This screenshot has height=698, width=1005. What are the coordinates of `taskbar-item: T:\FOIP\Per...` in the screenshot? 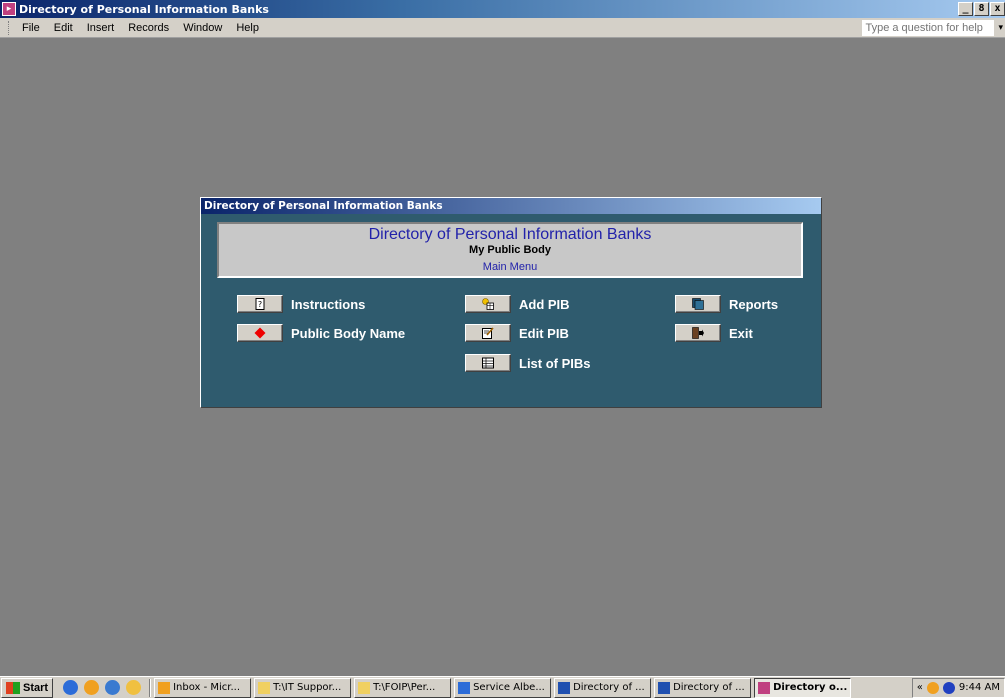 It's located at (403, 687).